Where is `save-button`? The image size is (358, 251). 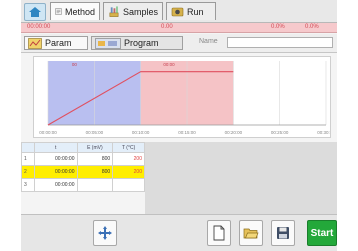 save-button is located at coordinates (283, 233).